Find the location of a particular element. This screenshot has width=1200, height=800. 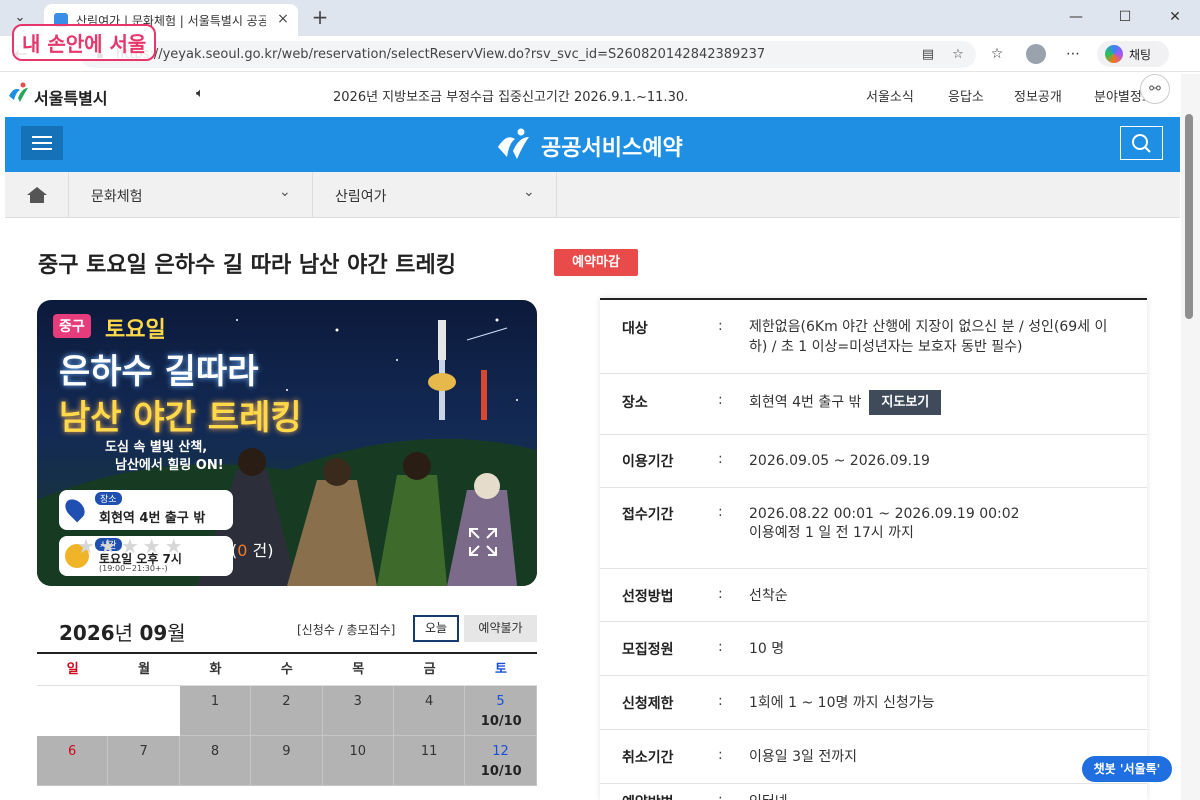

tab-close-icon: × is located at coordinates (283, 19).